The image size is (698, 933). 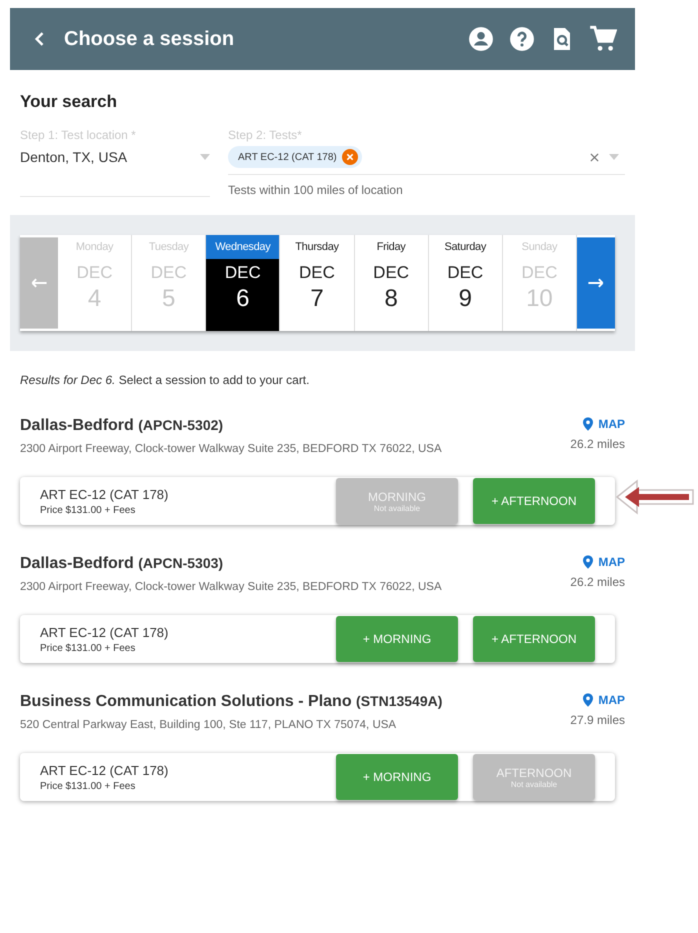 I want to click on date-tab: Saturday DEC 9, so click(x=465, y=283).